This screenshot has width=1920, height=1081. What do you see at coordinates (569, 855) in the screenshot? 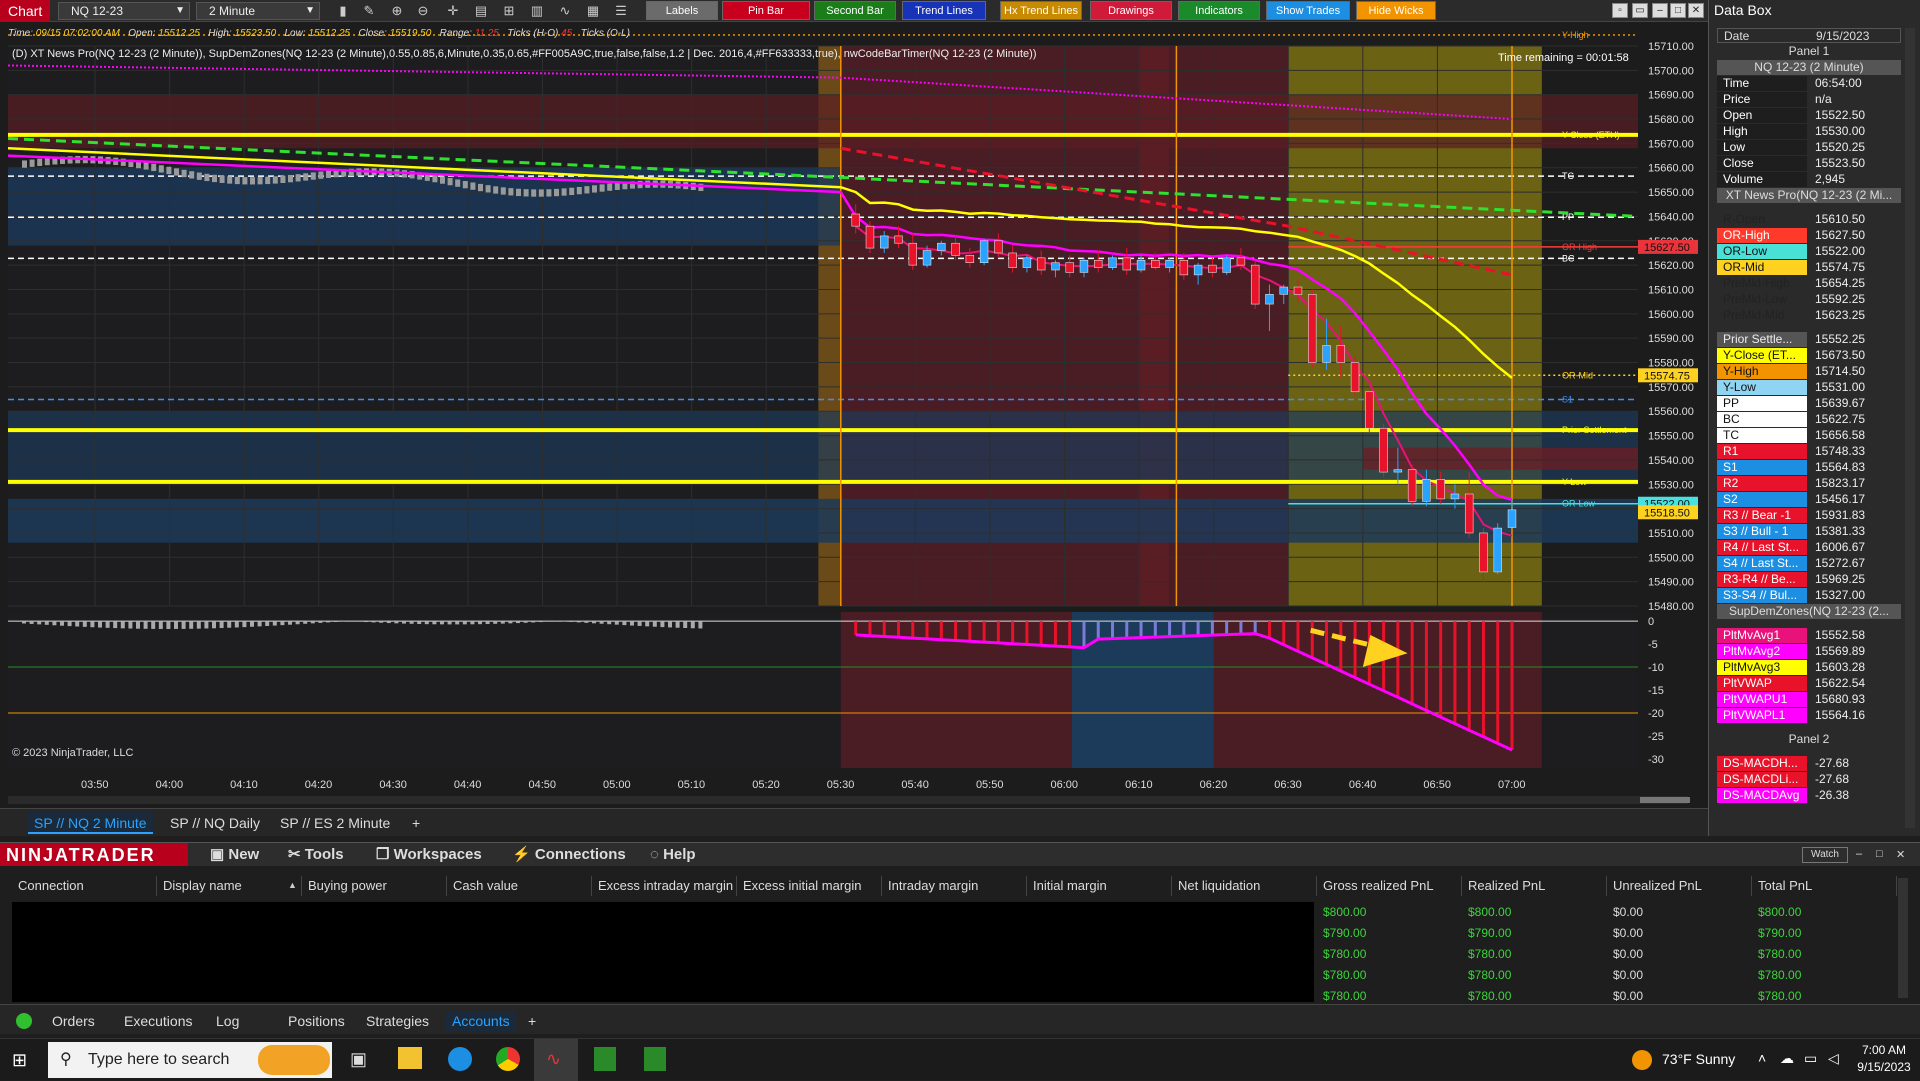
I see `menu-connections: ⚡ Connections` at bounding box center [569, 855].